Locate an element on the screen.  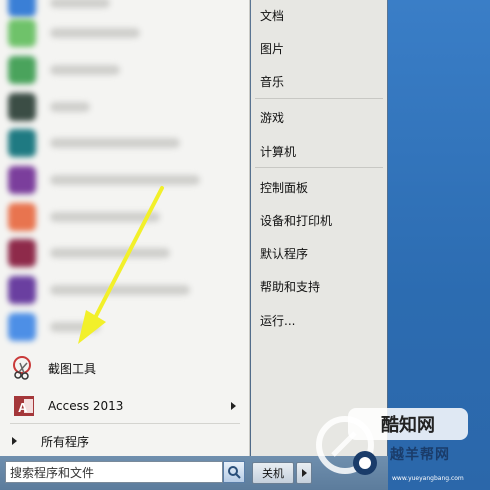
submenu-arrow-icon is located at coordinates (233, 406).